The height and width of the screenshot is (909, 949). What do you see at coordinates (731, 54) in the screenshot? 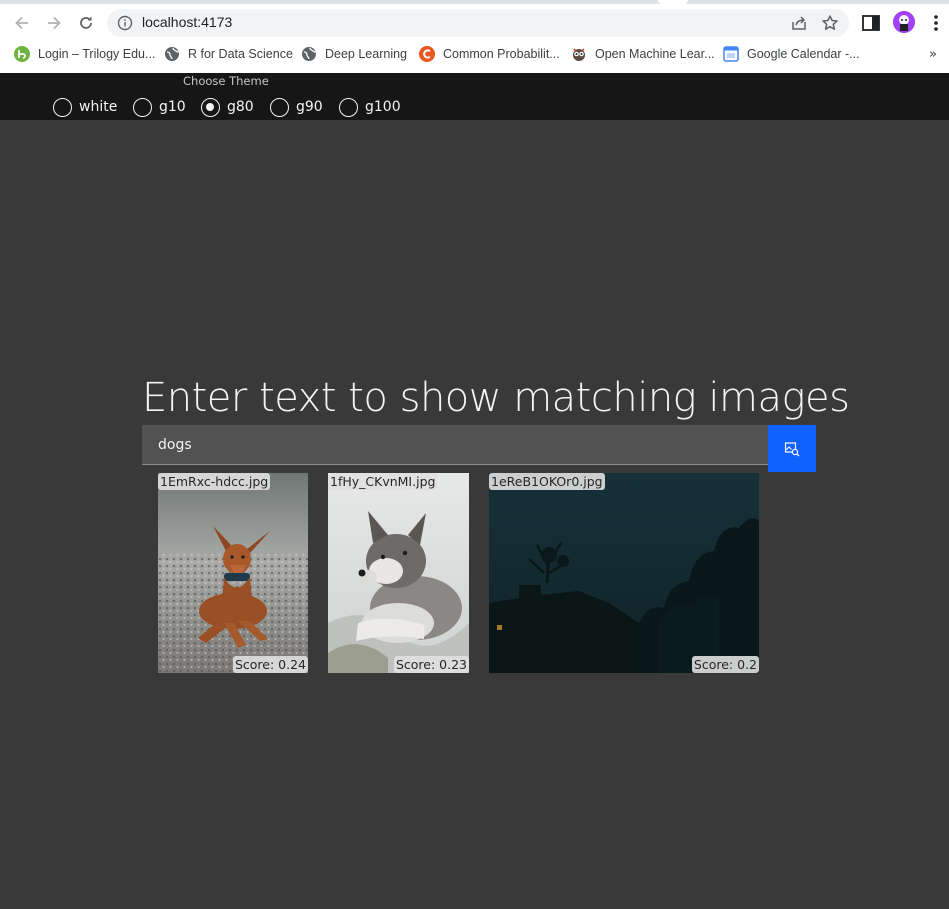
I see `calendar-favicon-icon` at bounding box center [731, 54].